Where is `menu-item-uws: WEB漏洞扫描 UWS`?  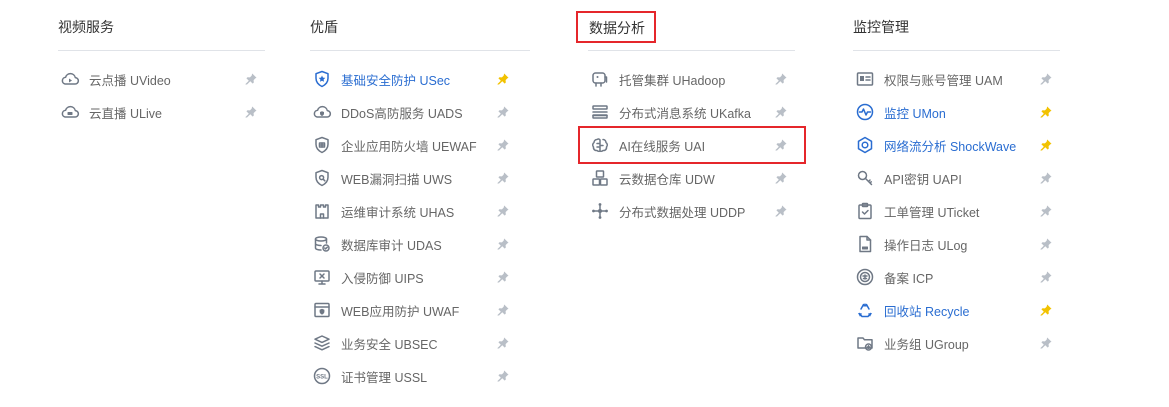 menu-item-uws: WEB漏洞扫描 UWS is located at coordinates (410, 178).